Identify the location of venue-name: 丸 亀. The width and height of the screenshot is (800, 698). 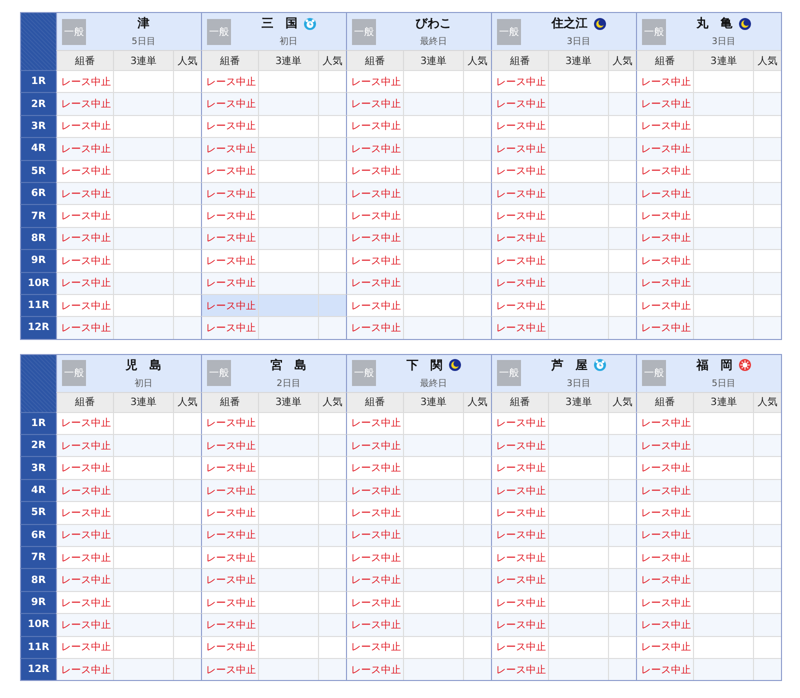
(714, 23).